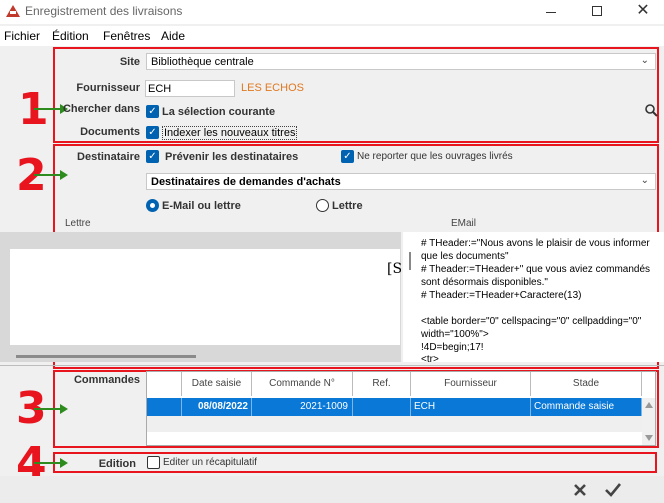 This screenshot has height=503, width=664. I want to click on selection-checkbox: ✓, so click(152, 111).